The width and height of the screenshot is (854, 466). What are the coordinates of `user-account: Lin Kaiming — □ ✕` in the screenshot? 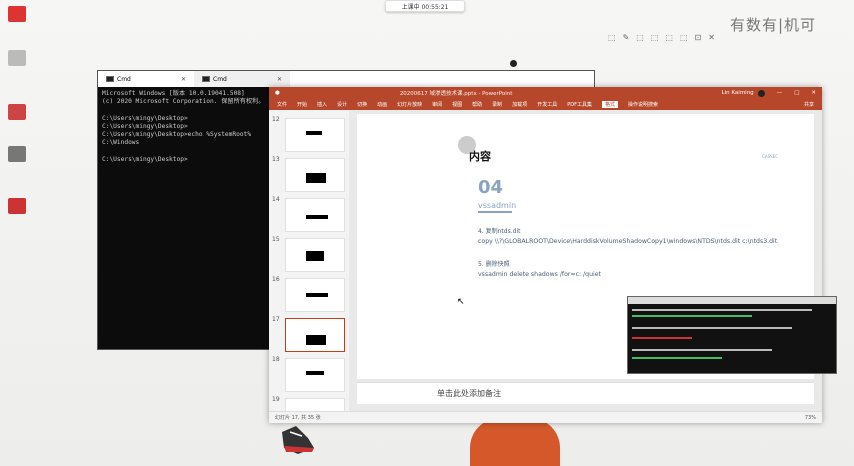 It's located at (769, 93).